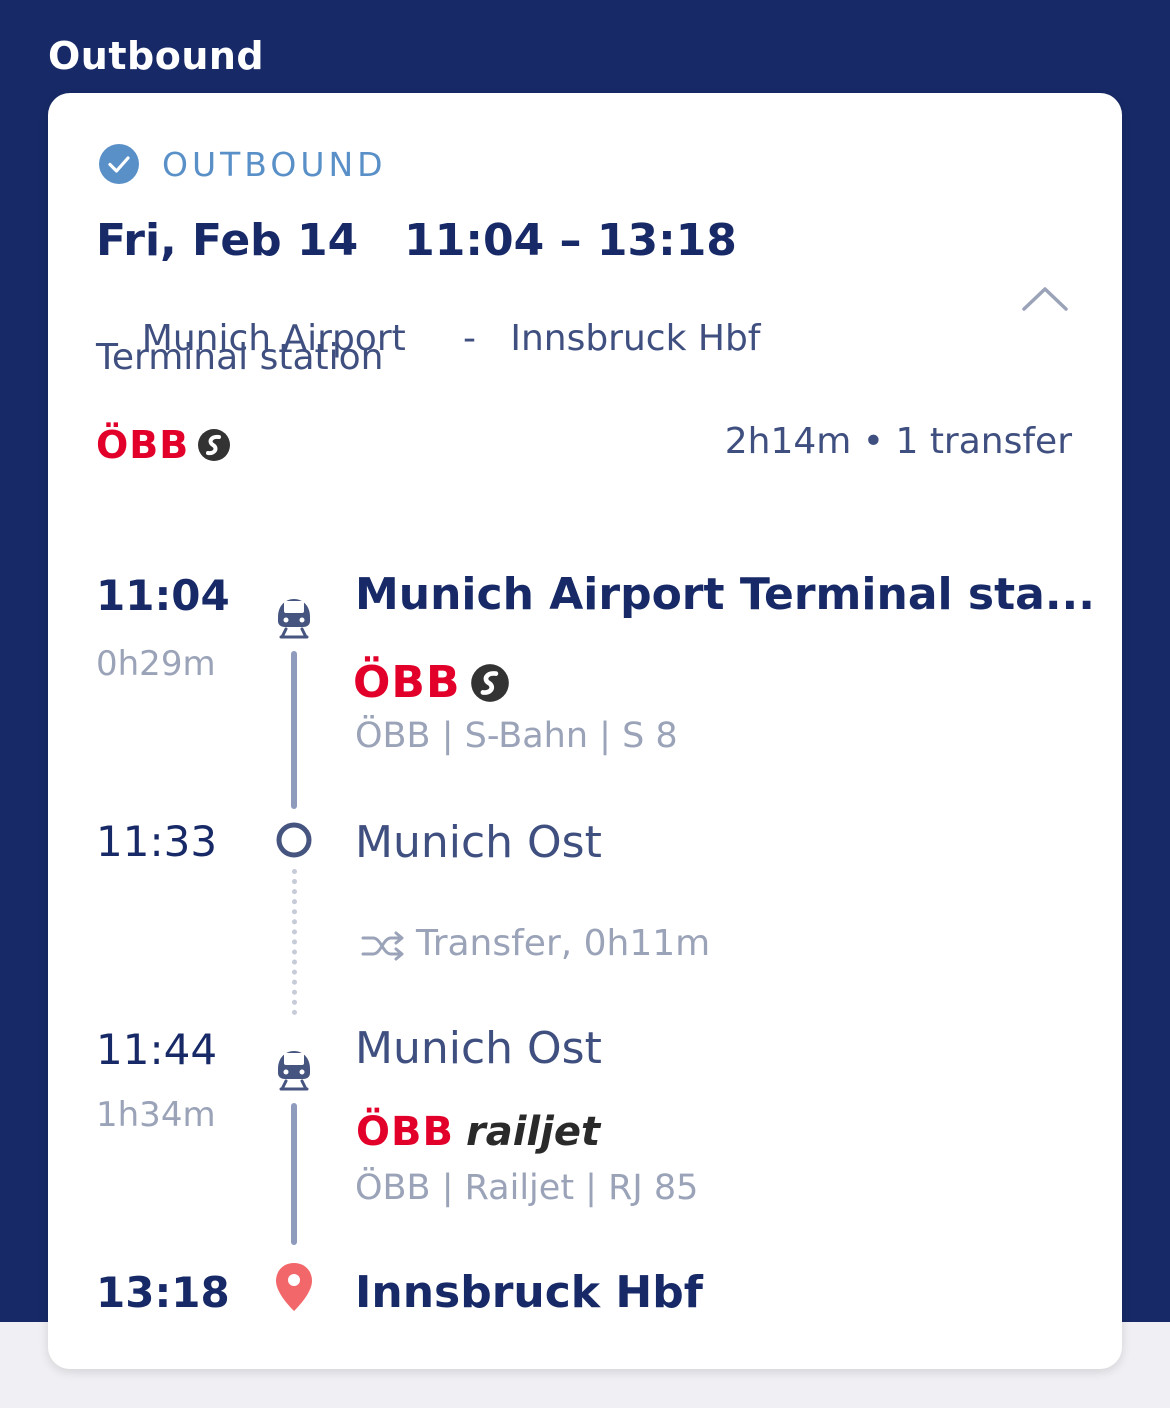 The width and height of the screenshot is (1170, 1408). Describe the element at coordinates (294, 840) in the screenshot. I see `circle-icon` at that location.